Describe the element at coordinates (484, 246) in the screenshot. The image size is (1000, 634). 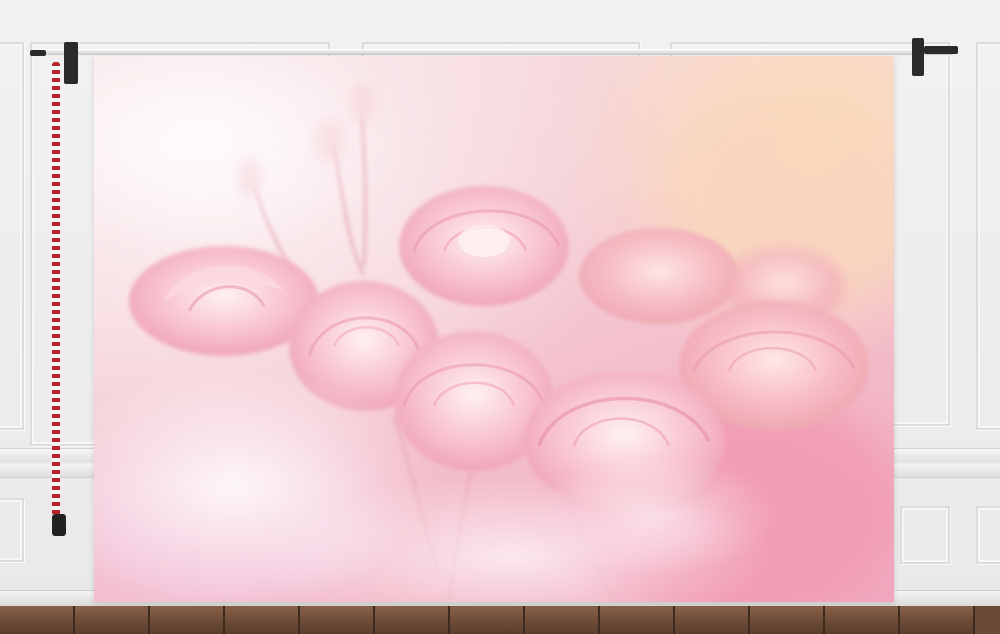
I see `rose-bloom` at that location.